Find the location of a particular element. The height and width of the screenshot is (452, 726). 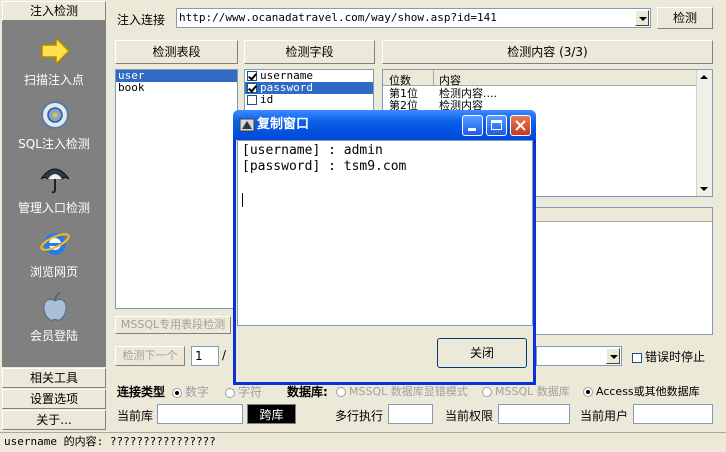

sidebar-item-label: SQL注入检测 is located at coordinates (54, 144).